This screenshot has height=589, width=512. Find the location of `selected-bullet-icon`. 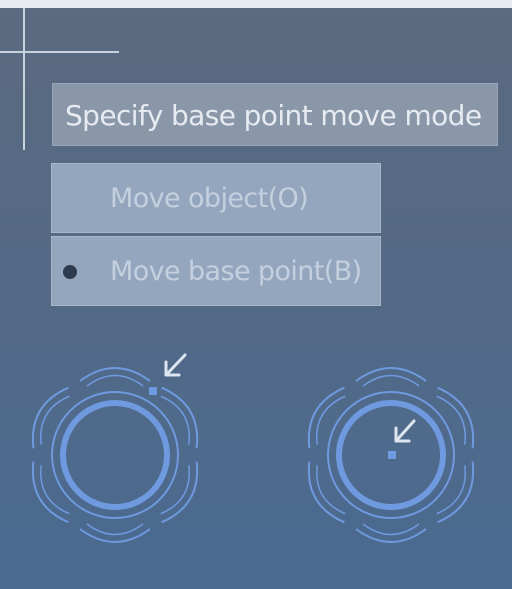

selected-bullet-icon is located at coordinates (70, 272).